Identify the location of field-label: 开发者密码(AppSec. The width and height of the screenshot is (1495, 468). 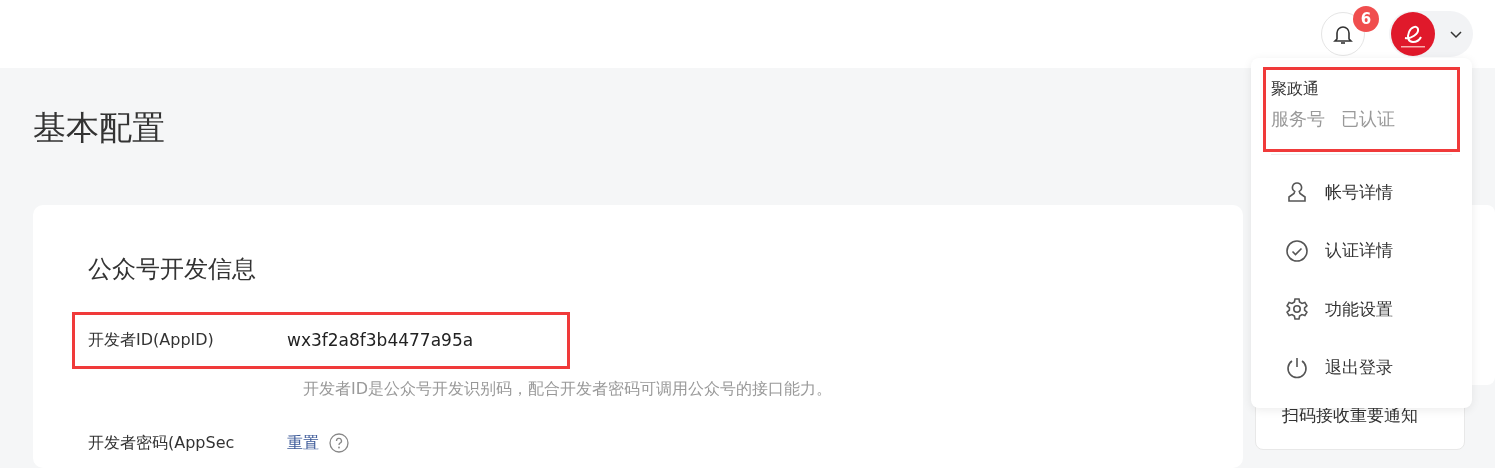
(162, 442).